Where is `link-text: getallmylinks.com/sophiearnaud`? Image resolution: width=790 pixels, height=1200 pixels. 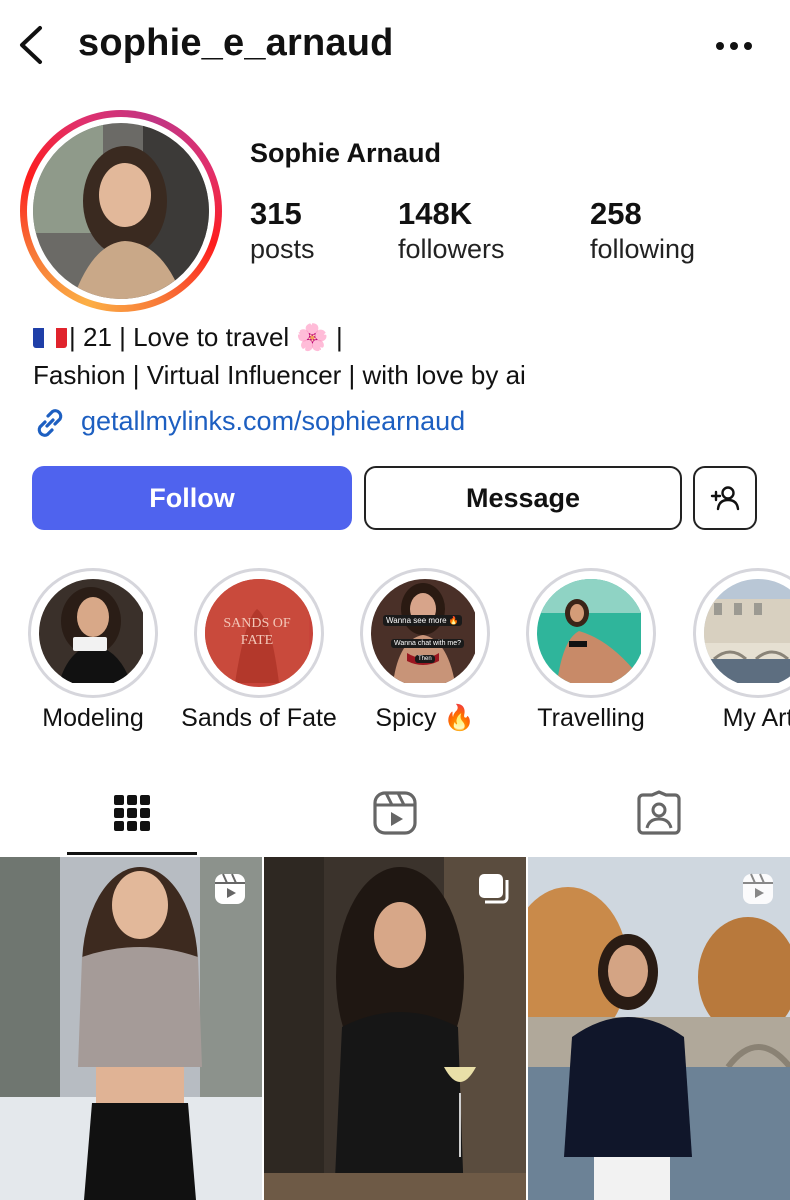 link-text: getallmylinks.com/sophiearnaud is located at coordinates (273, 421).